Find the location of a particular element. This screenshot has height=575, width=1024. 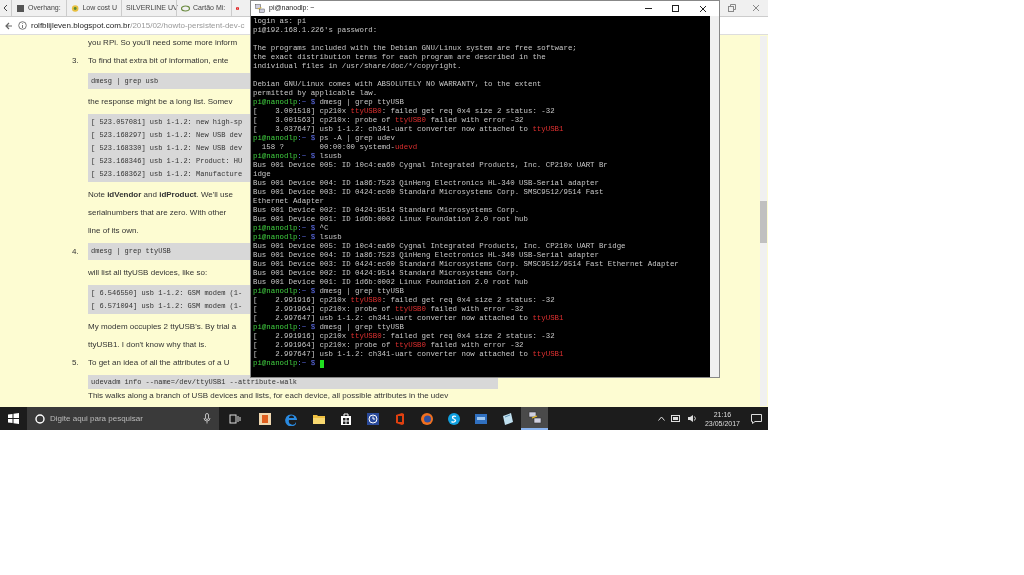

taskbar-app is located at coordinates (534, 418).